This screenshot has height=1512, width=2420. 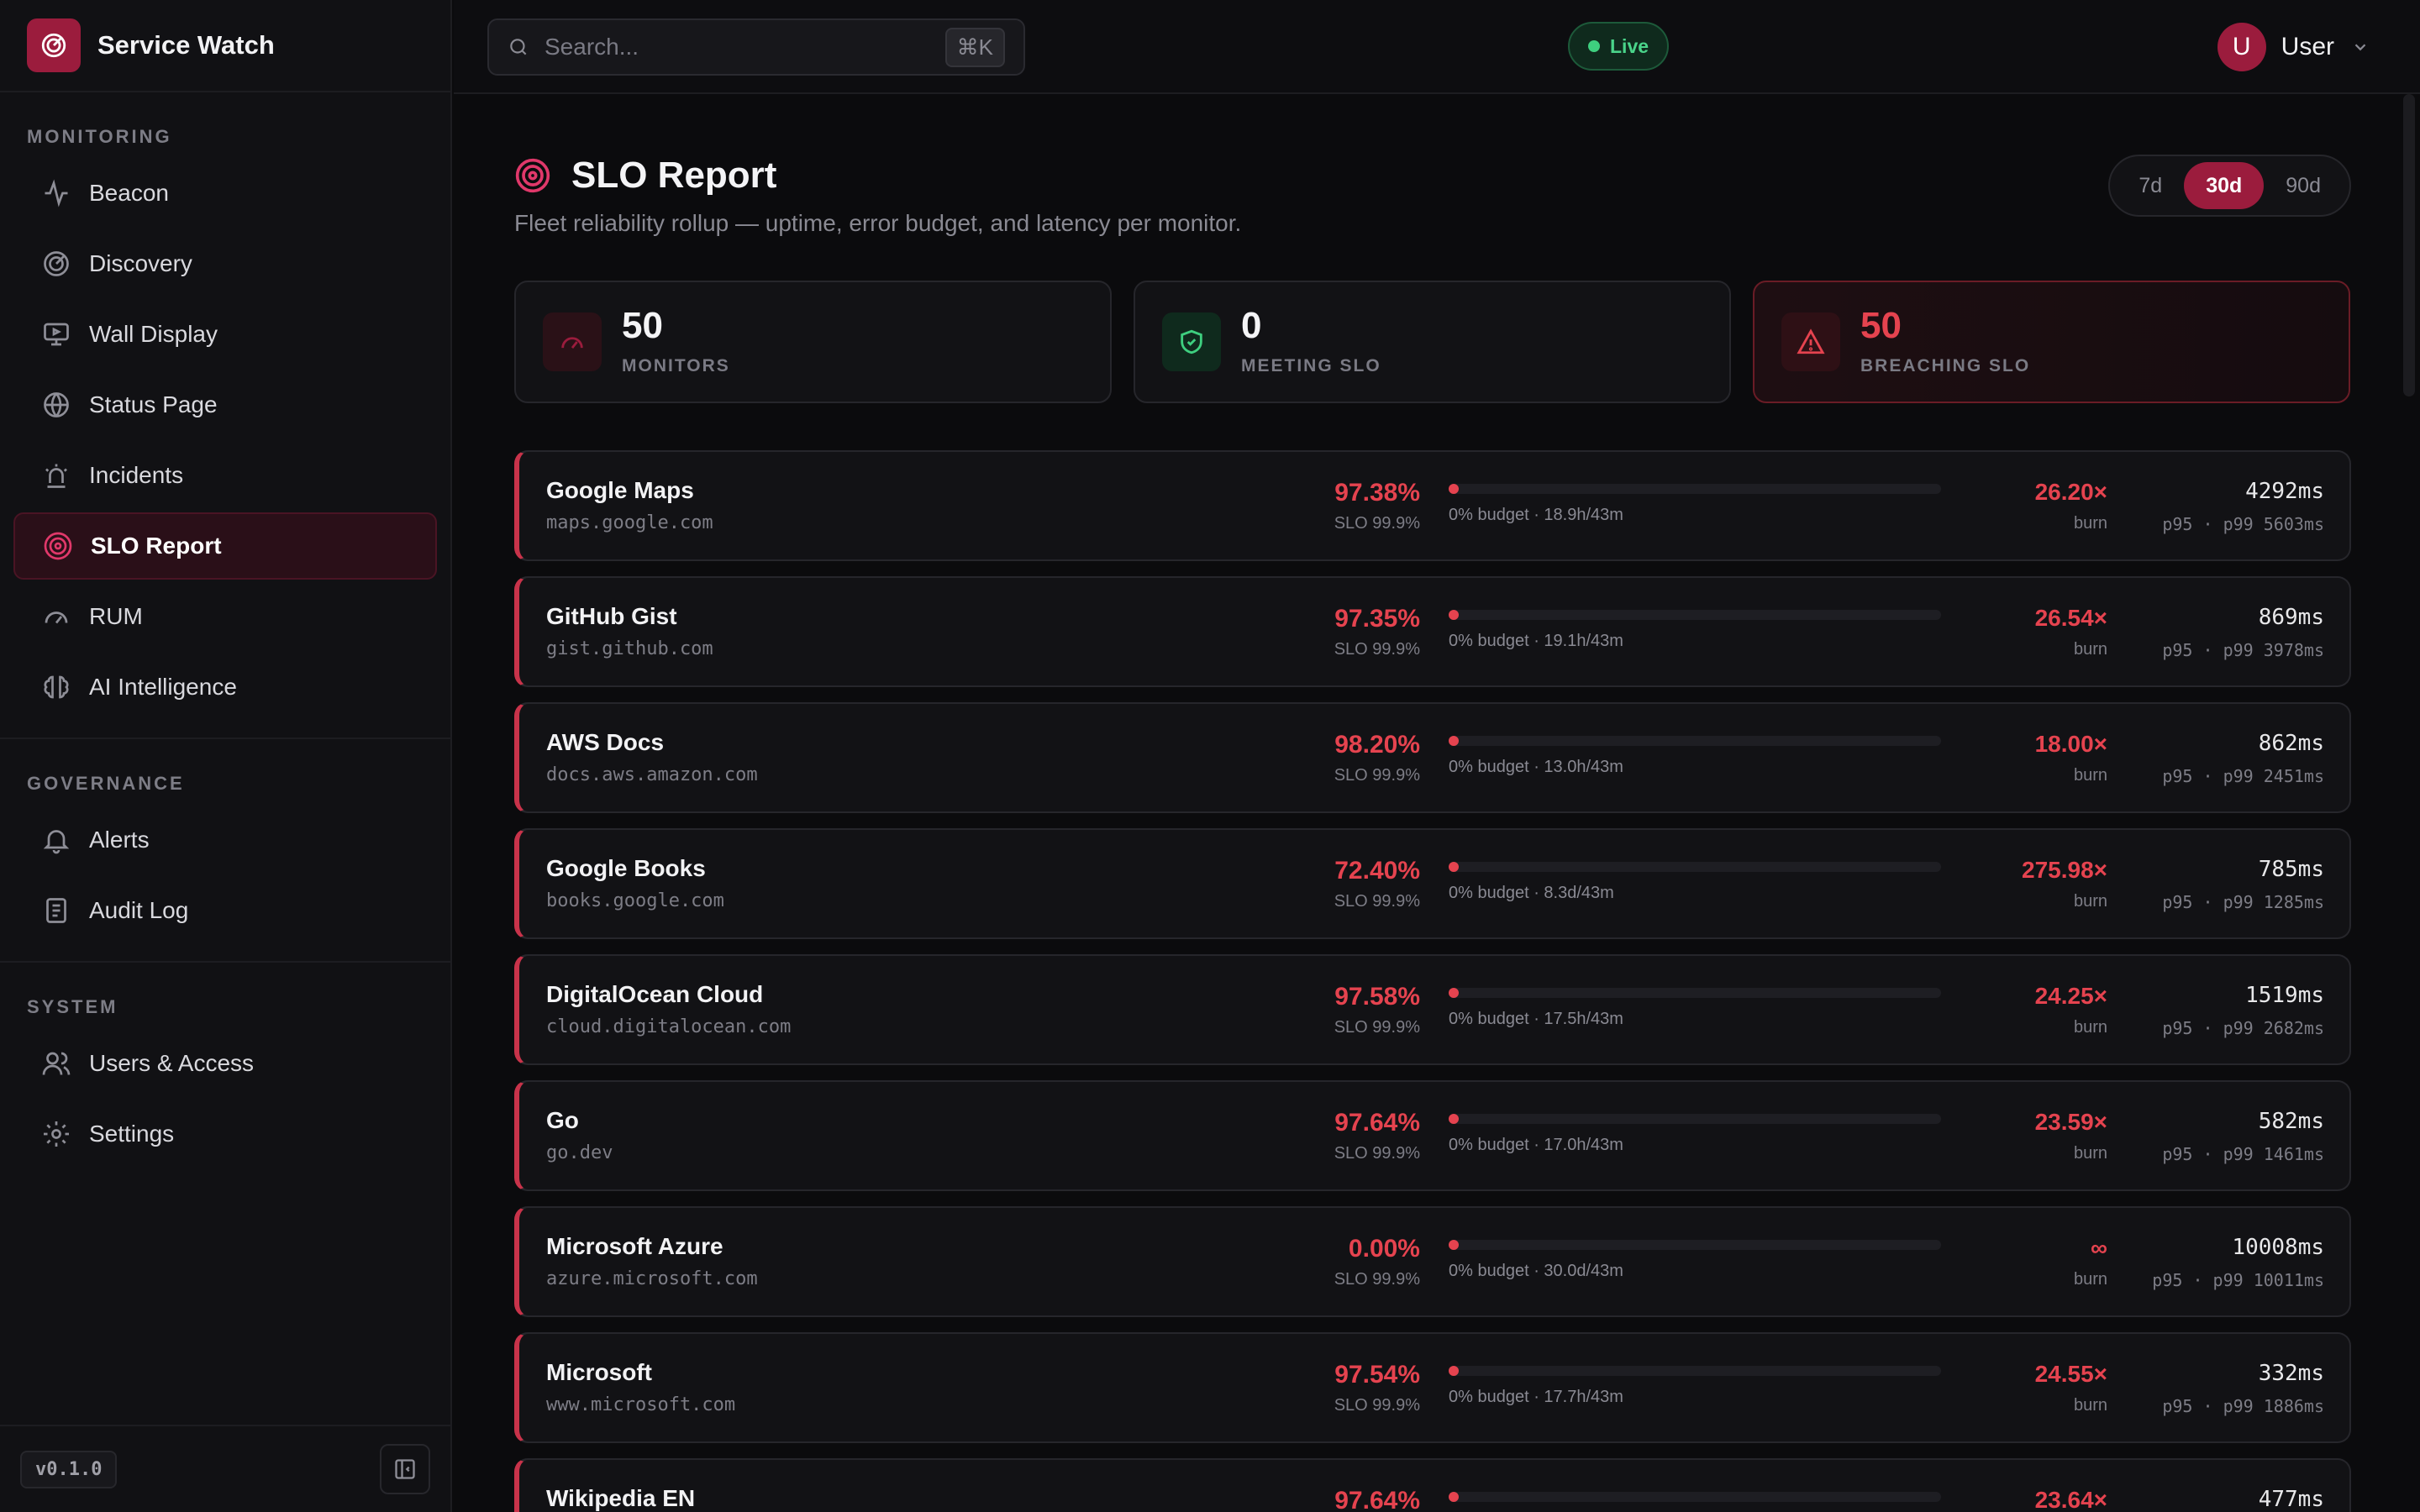 What do you see at coordinates (225, 1468) in the screenshot?
I see `sidebar-footer: v0.1.0` at bounding box center [225, 1468].